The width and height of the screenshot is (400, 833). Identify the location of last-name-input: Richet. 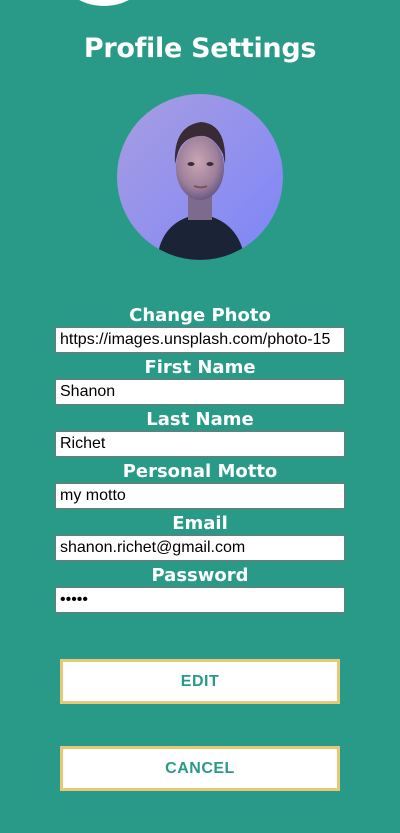
(200, 444).